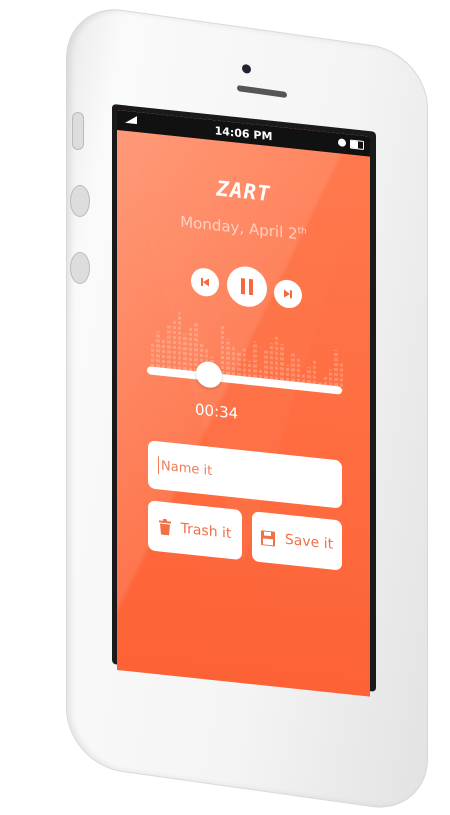  I want to click on earpiece-speaker, so click(262, 92).